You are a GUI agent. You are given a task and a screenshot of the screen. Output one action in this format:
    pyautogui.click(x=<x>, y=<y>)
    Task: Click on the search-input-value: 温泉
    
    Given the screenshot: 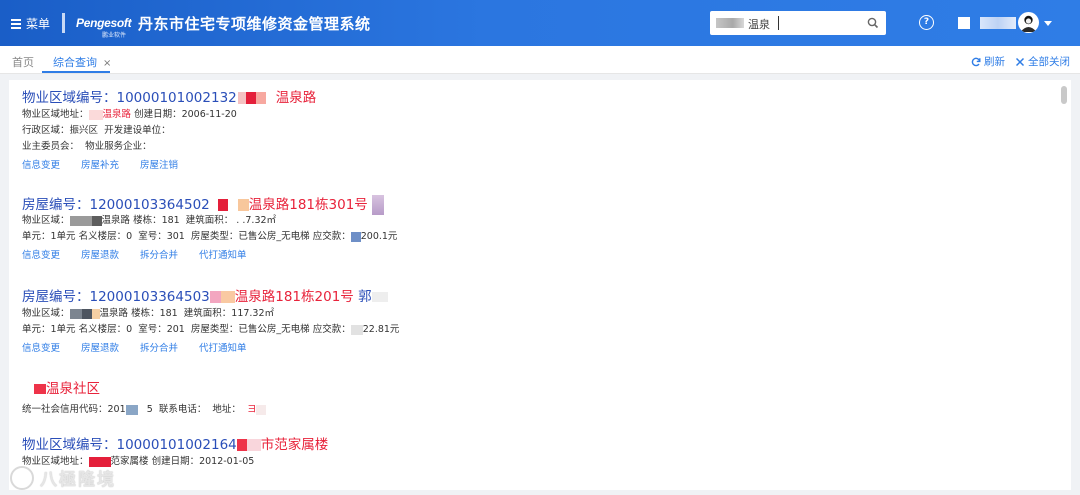 What is the action you would take?
    pyautogui.click(x=759, y=24)
    